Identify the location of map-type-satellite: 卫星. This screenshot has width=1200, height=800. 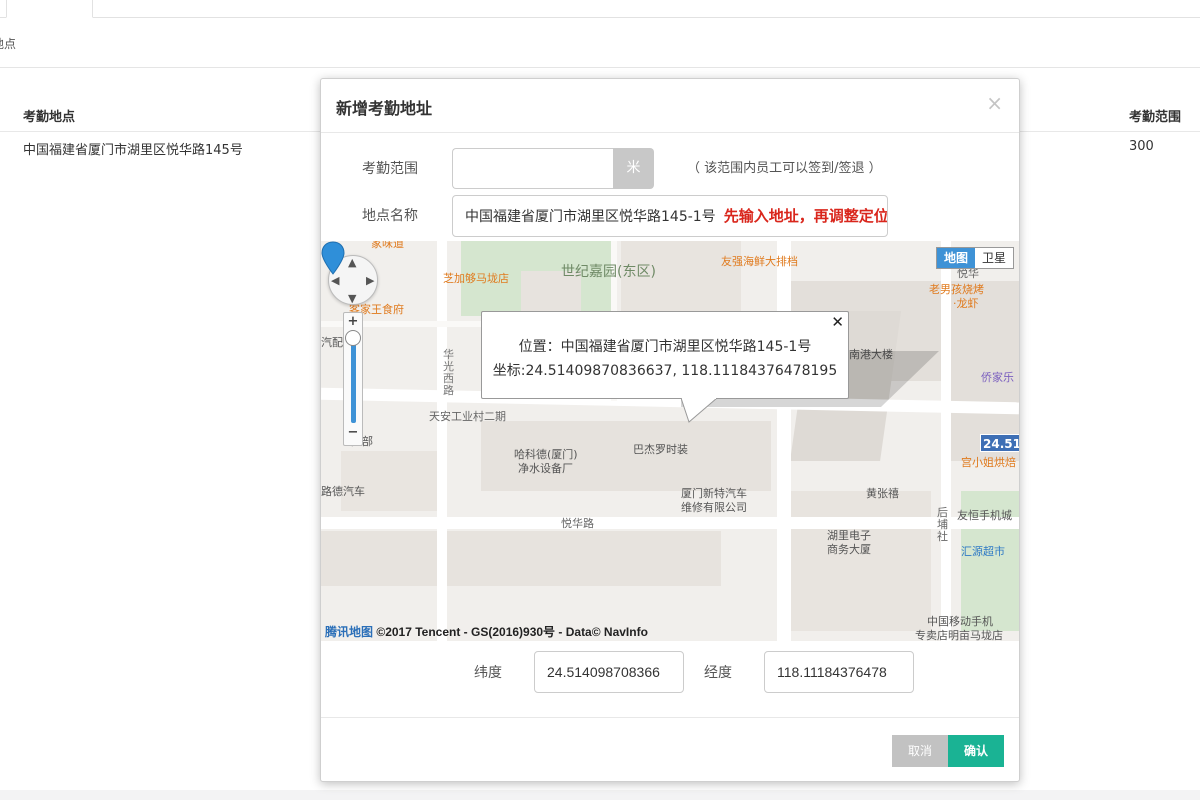
(994, 258).